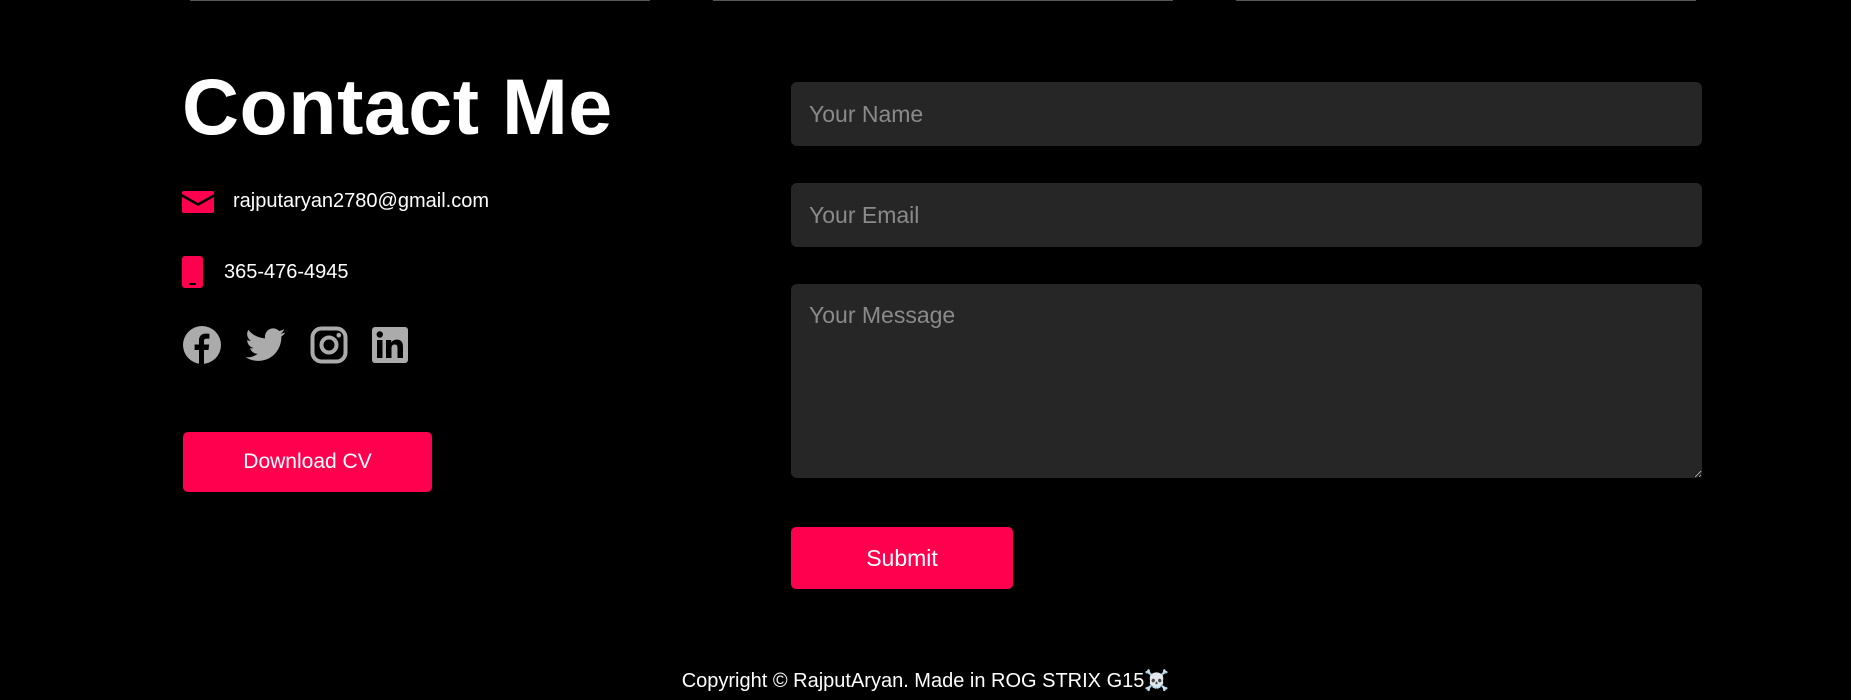  Describe the element at coordinates (1246, 114) in the screenshot. I see `name-input` at that location.